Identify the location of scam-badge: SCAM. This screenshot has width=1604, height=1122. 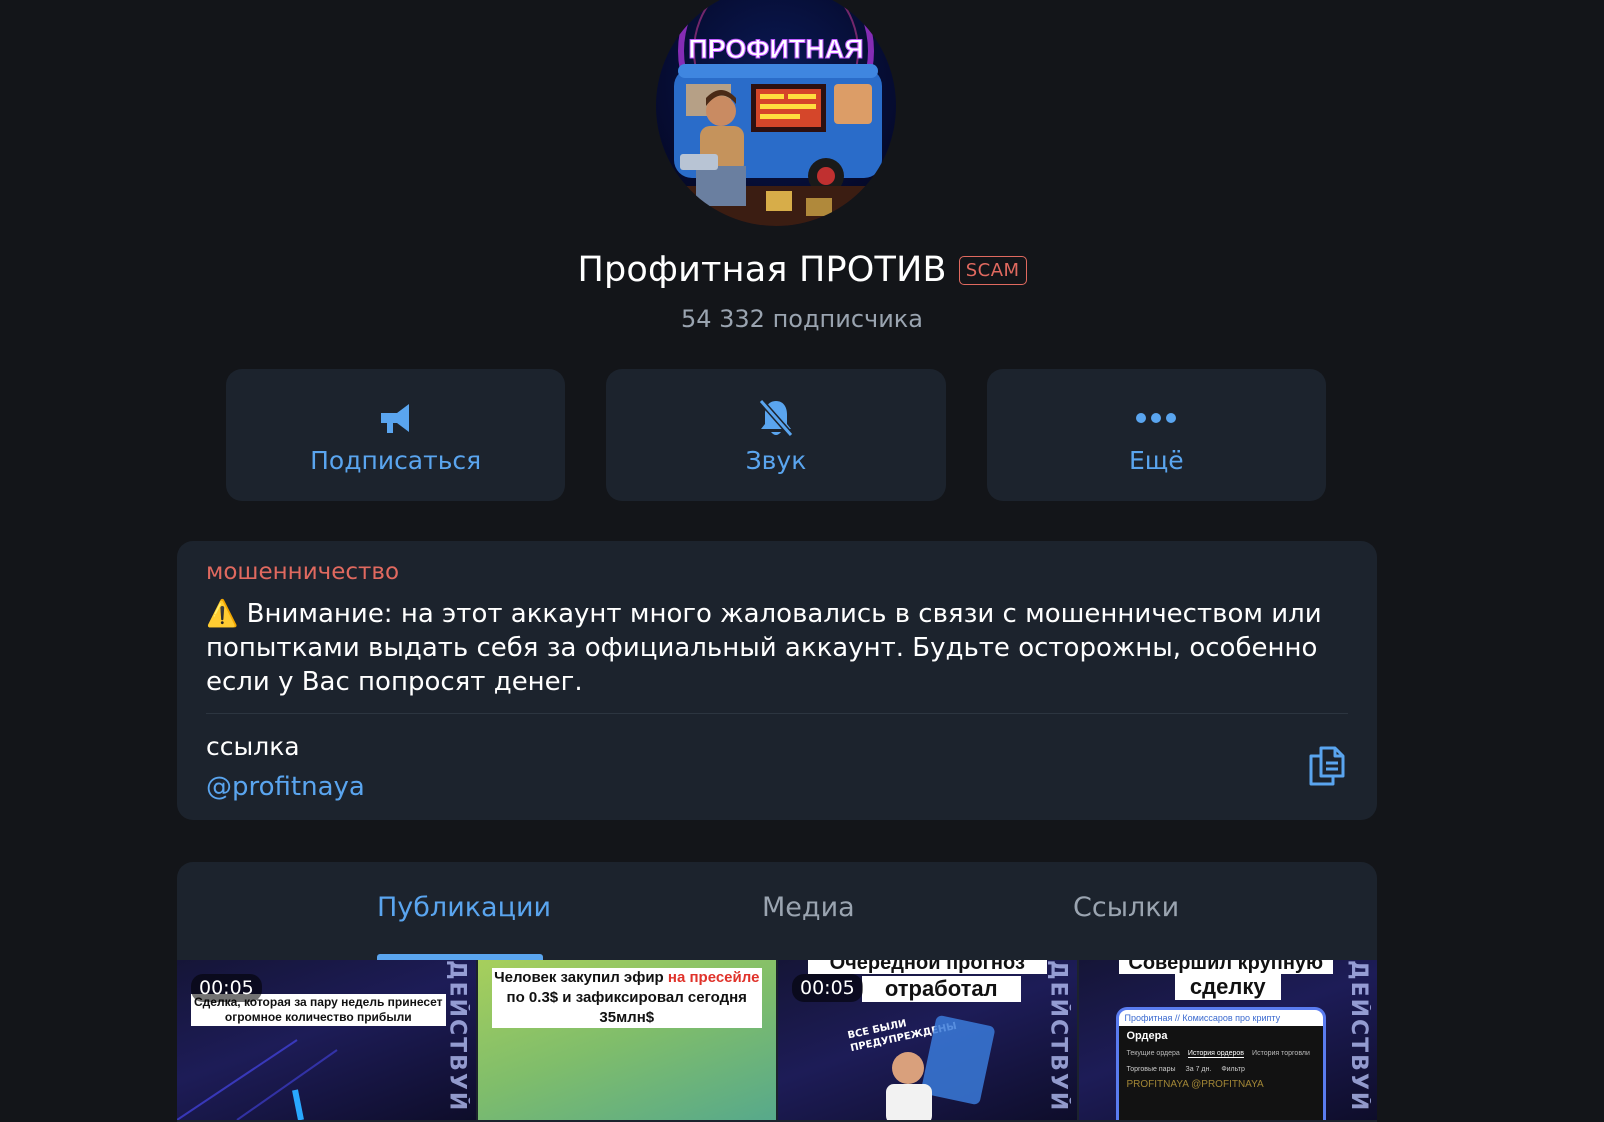
(992, 270).